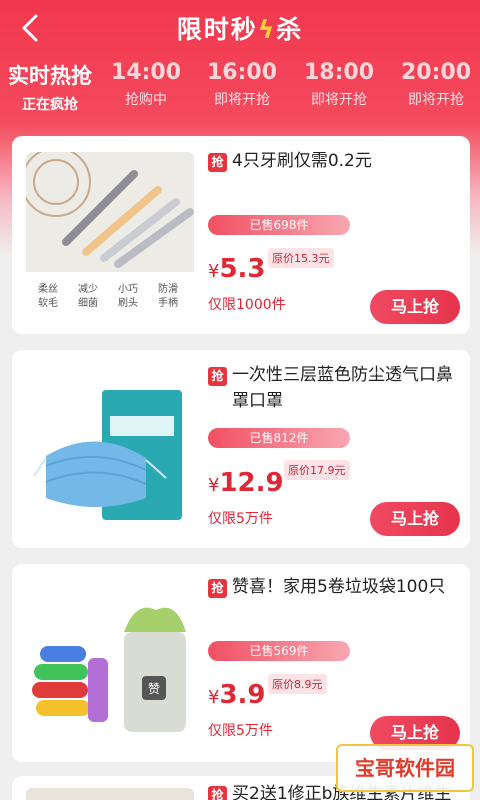 Image resolution: width=480 pixels, height=800 pixels. What do you see at coordinates (339, 587) in the screenshot?
I see `product-name: 赞喜！家用5卷垃圾袋100只` at bounding box center [339, 587].